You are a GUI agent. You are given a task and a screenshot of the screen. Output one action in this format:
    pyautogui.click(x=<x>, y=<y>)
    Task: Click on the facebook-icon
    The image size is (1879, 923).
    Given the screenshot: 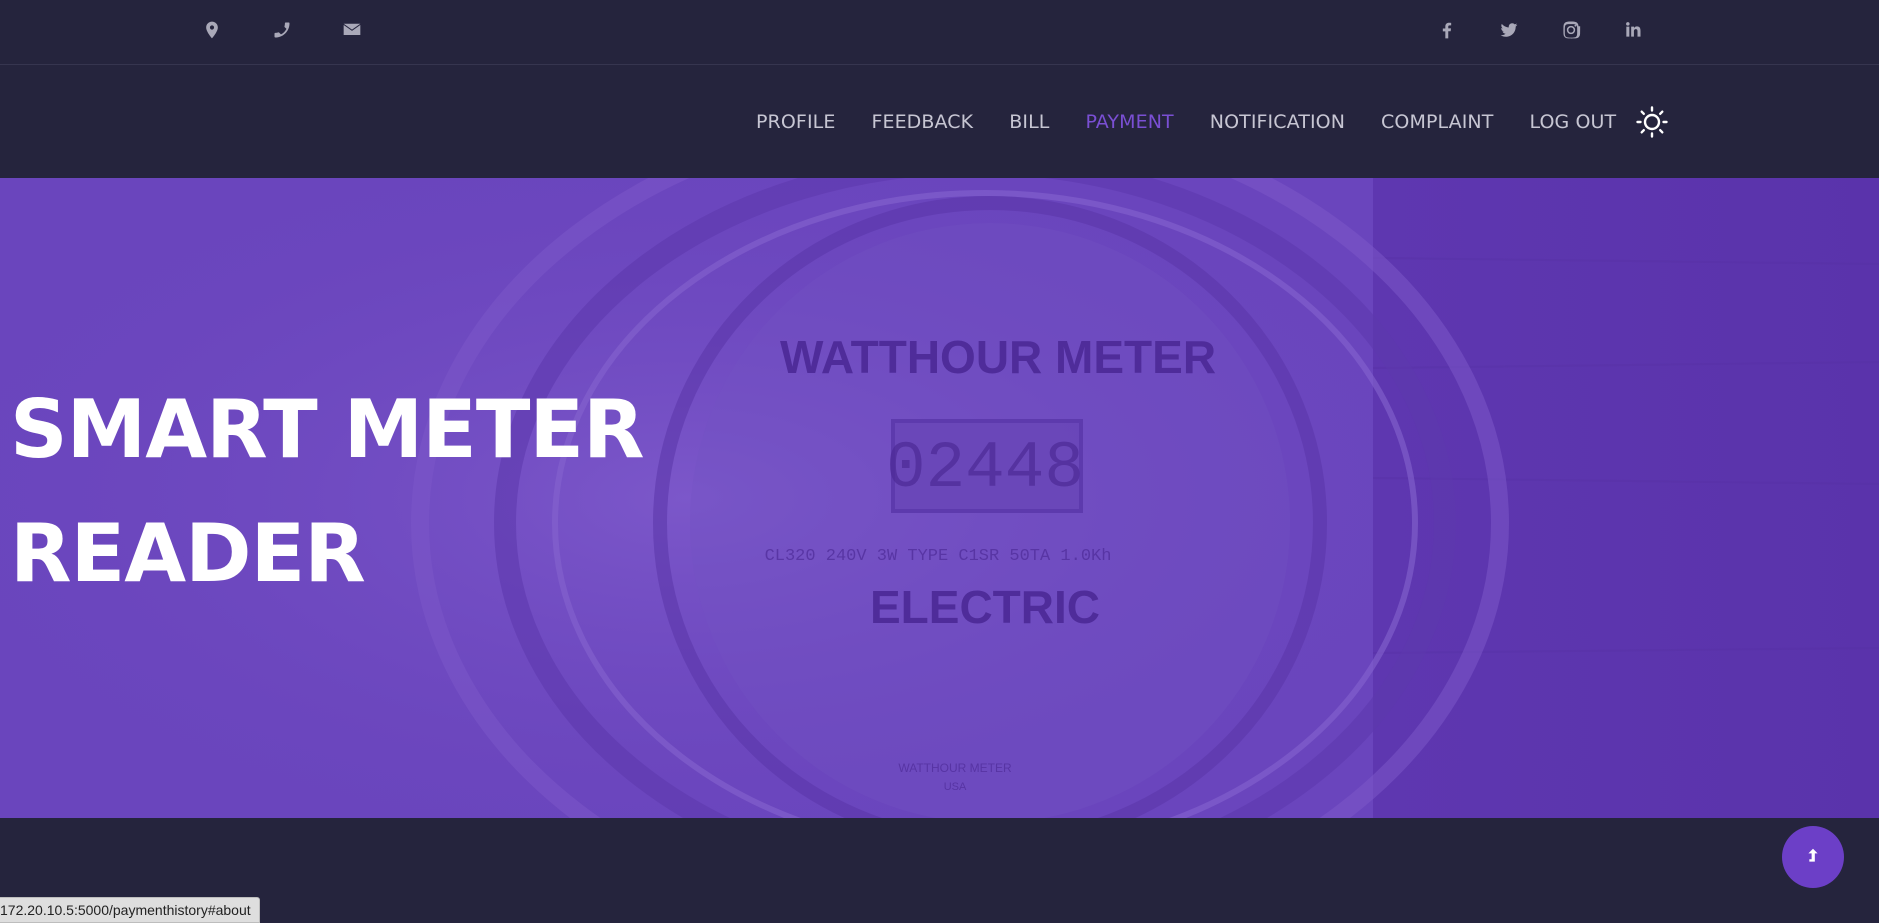 What is the action you would take?
    pyautogui.click(x=1447, y=30)
    